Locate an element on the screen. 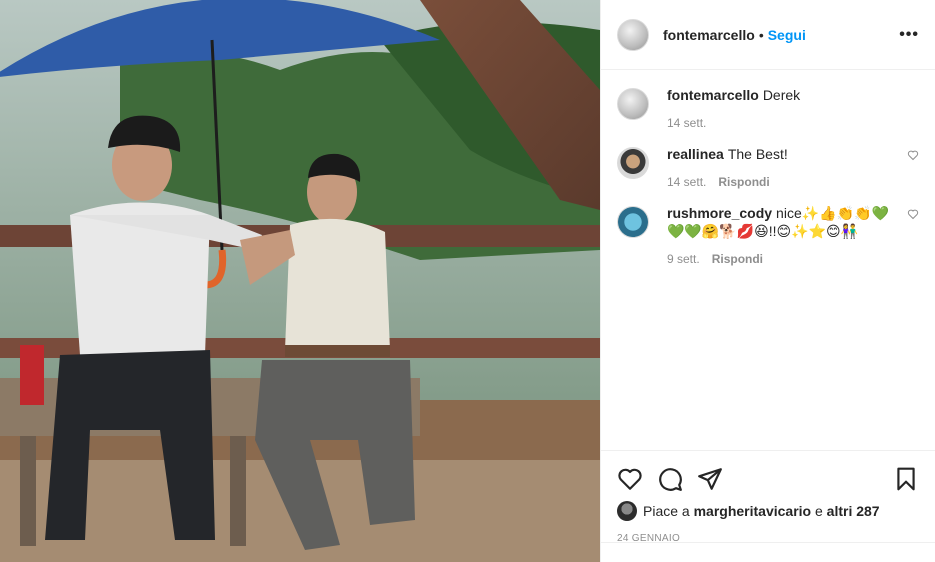  liker-avatar is located at coordinates (627, 511).